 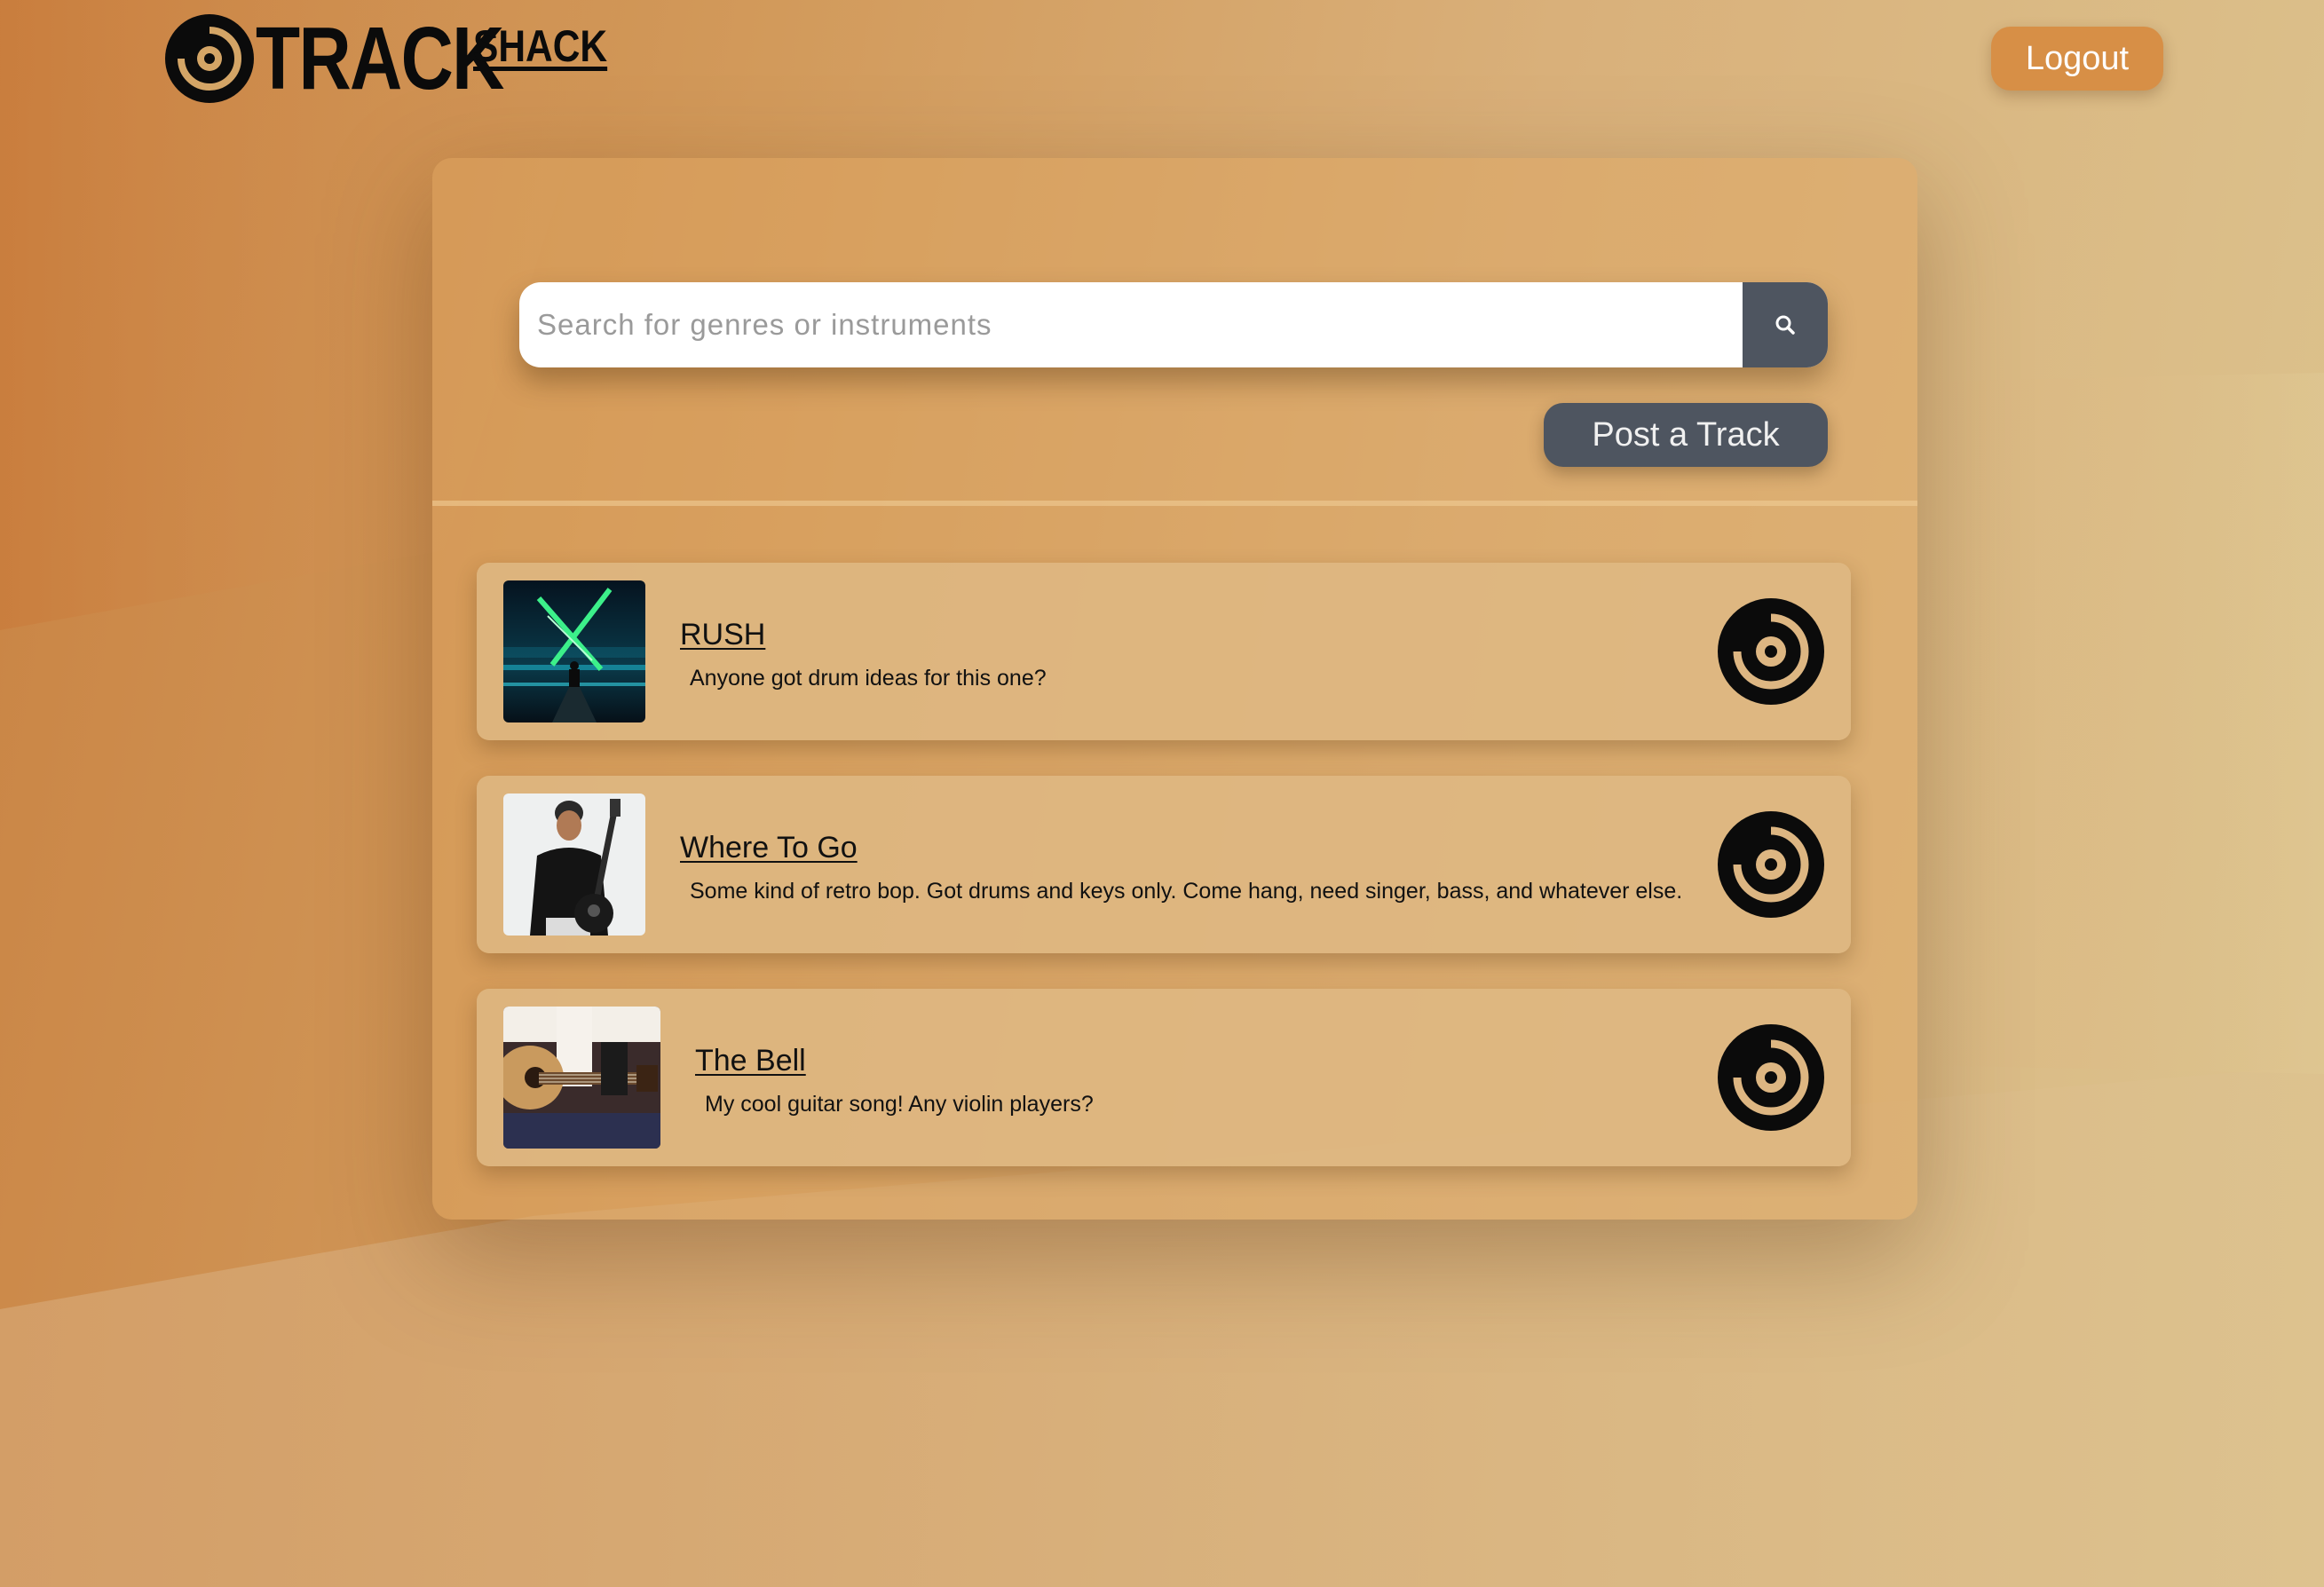 I want to click on search-button, so click(x=1785, y=324).